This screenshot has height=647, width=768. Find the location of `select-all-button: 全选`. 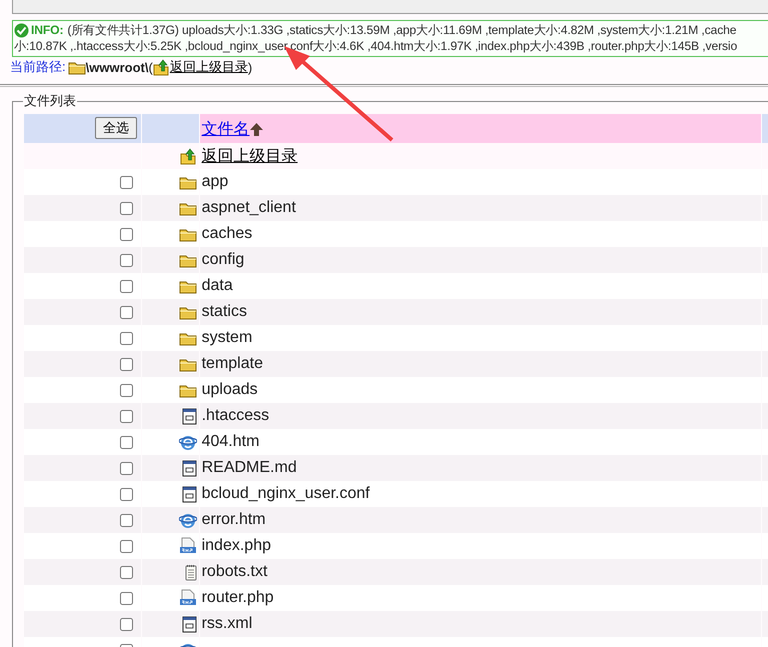

select-all-button: 全选 is located at coordinates (116, 128).